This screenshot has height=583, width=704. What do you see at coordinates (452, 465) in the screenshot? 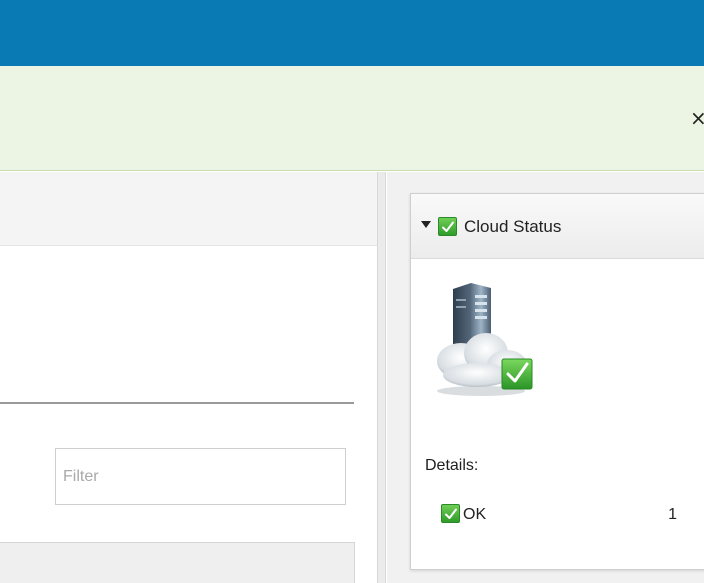
I see `details-label: Details:` at bounding box center [452, 465].